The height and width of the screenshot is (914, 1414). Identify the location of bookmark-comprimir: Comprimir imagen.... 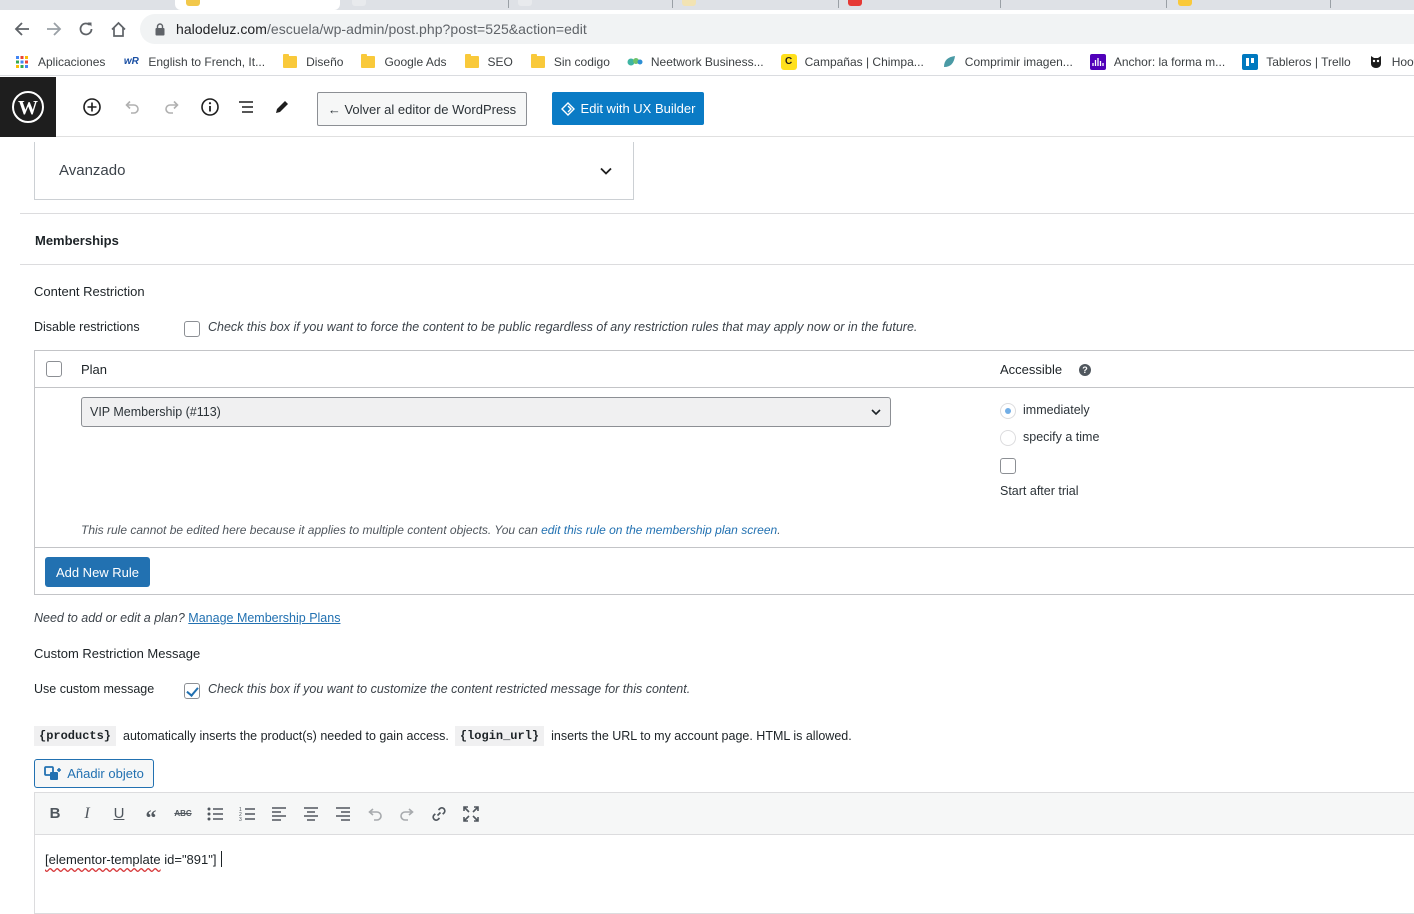
(1007, 62).